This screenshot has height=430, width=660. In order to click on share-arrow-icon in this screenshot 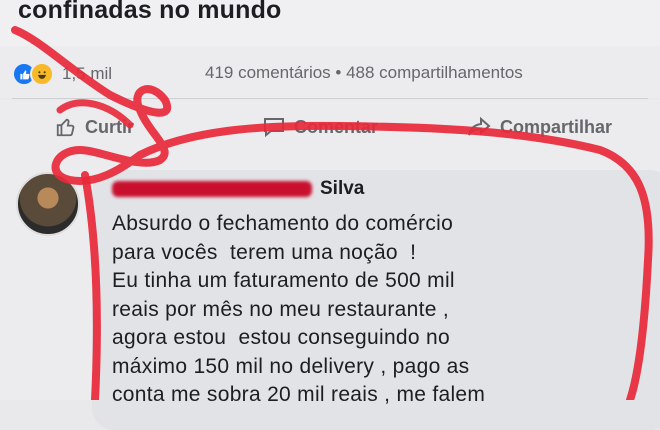, I will do `click(479, 126)`.